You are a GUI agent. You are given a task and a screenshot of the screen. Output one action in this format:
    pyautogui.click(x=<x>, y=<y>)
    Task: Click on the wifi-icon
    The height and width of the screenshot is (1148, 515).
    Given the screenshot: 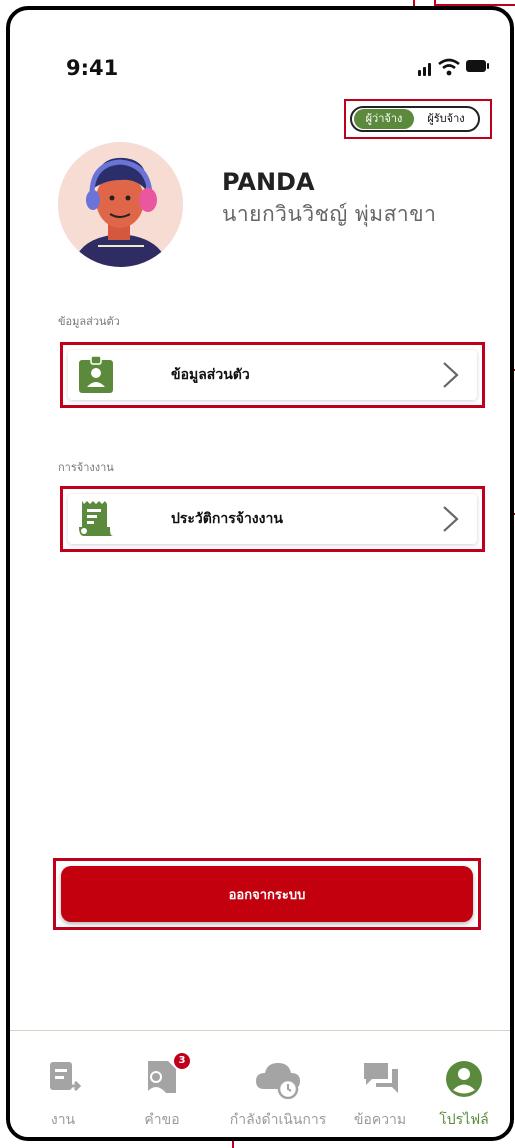 What is the action you would take?
    pyautogui.click(x=449, y=67)
    